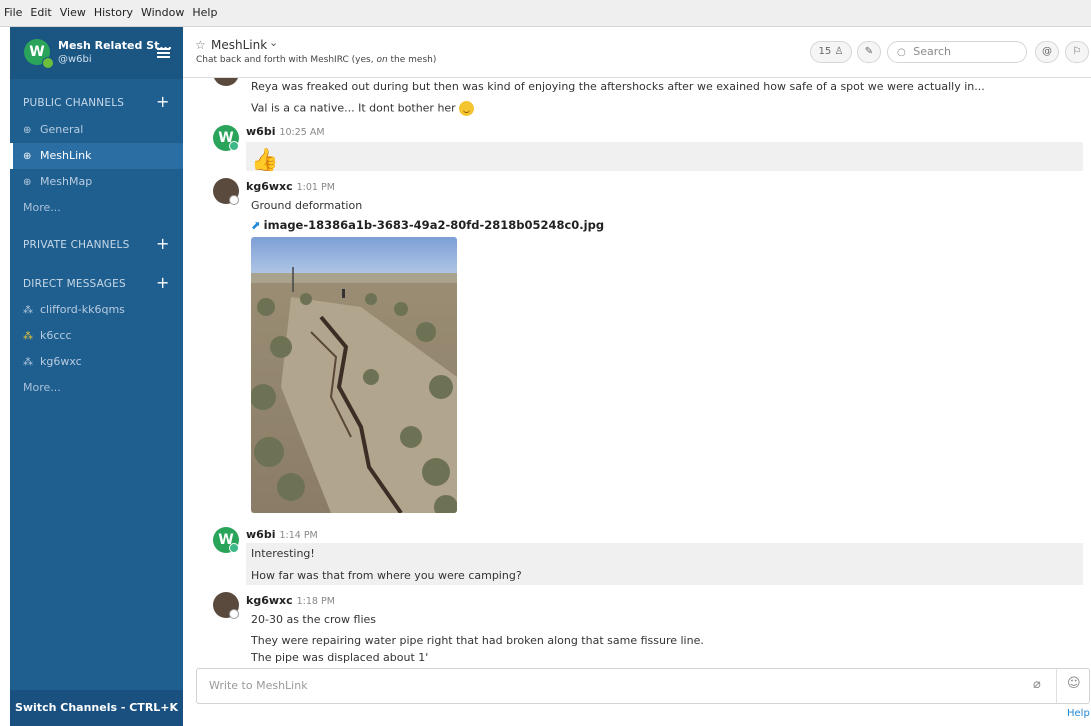  I want to click on menu-help: Help, so click(204, 13).